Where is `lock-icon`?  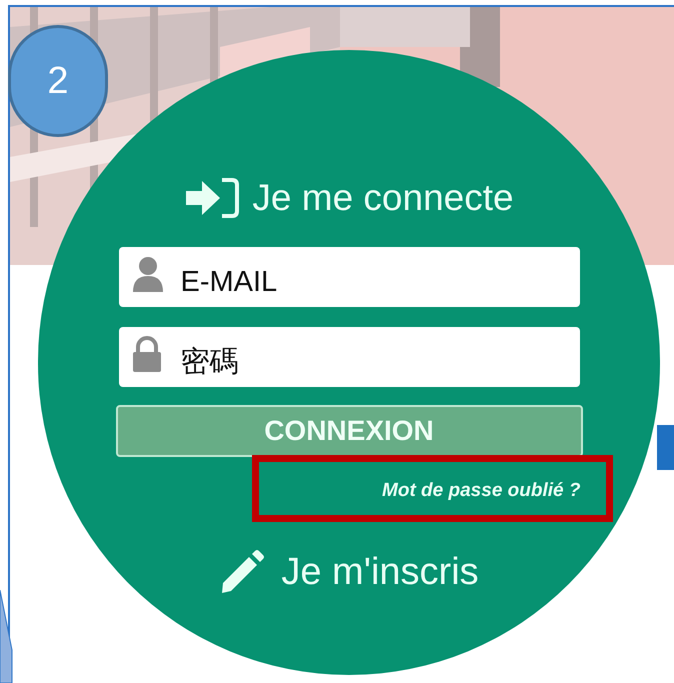
lock-icon is located at coordinates (146, 355).